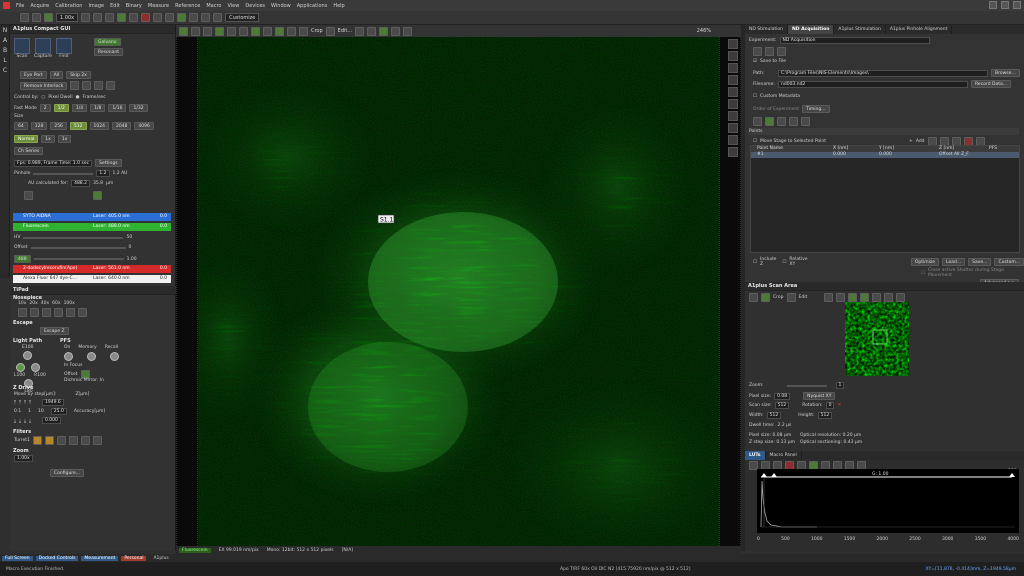 Image resolution: width=1024 pixels, height=576 pixels. Describe the element at coordinates (44, 85) in the screenshot. I see `remove-interlock-button: Remove Interlock` at that location.